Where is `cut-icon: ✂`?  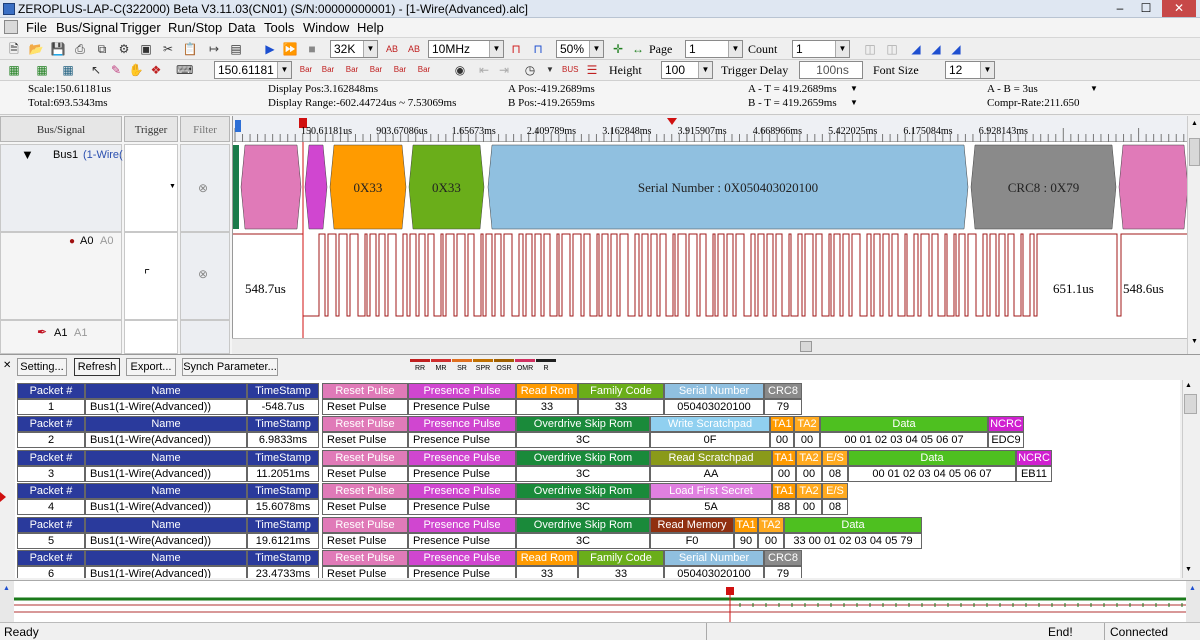
cut-icon: ✂ is located at coordinates (168, 49).